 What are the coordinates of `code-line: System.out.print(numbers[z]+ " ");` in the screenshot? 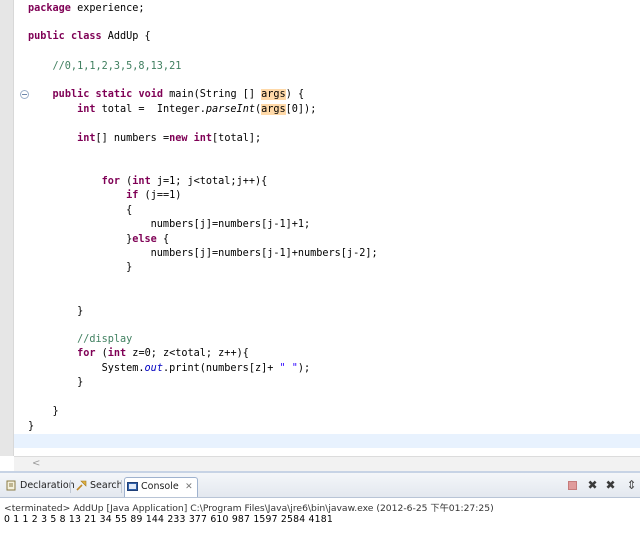 It's located at (169, 369).